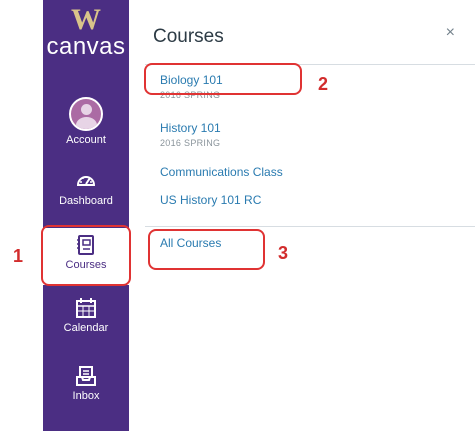 The width and height of the screenshot is (475, 431). I want to click on uw-logo-letter: W, so click(86, 20).